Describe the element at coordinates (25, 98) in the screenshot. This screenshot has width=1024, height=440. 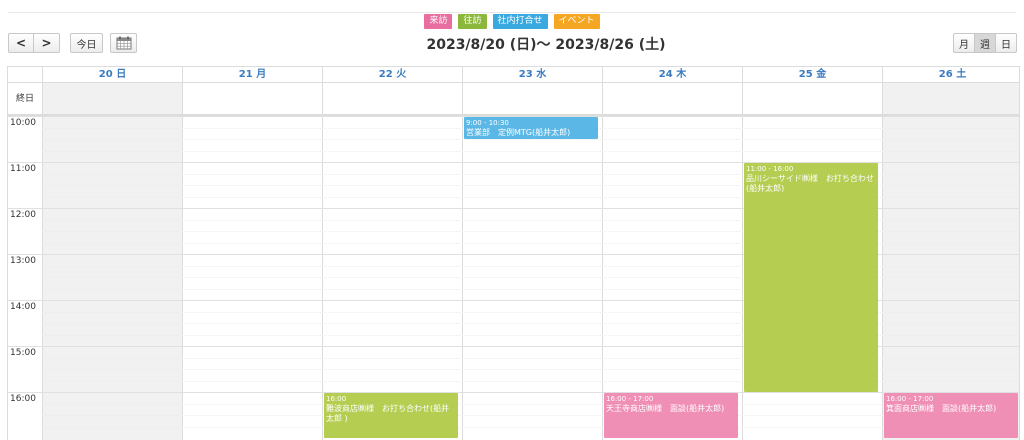
I see `allday-label: 終日` at that location.